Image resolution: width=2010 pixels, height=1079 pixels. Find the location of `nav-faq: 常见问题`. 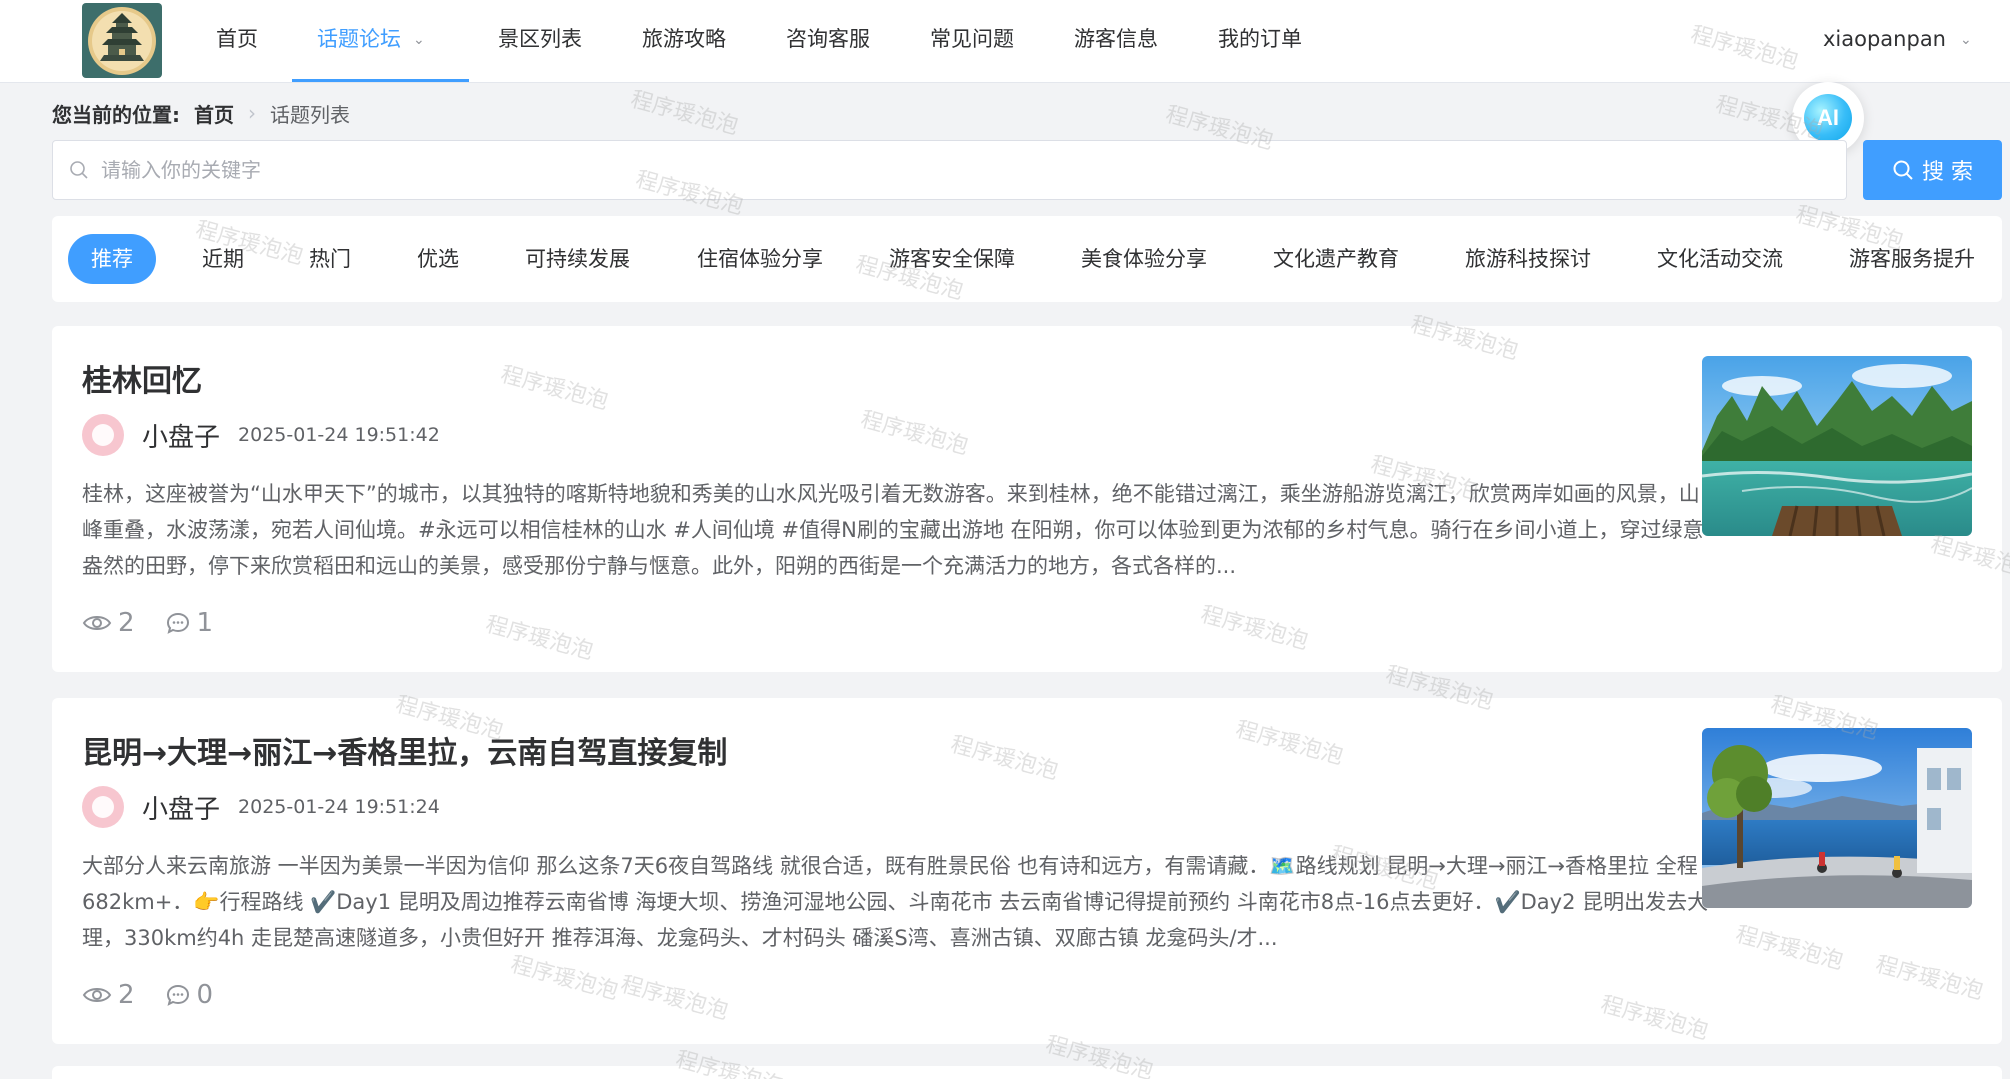

nav-faq: 常见问题 is located at coordinates (972, 41).